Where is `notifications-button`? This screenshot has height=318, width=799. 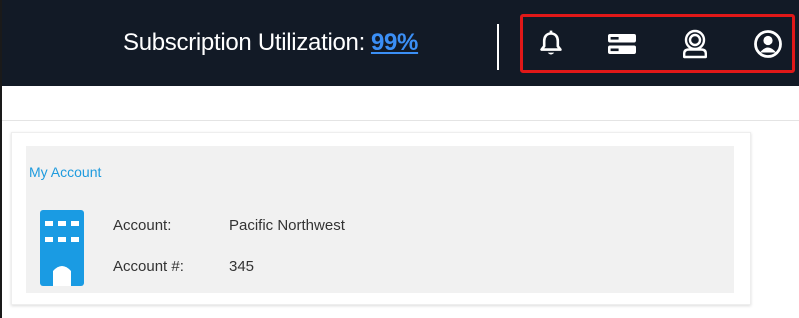 notifications-button is located at coordinates (551, 44).